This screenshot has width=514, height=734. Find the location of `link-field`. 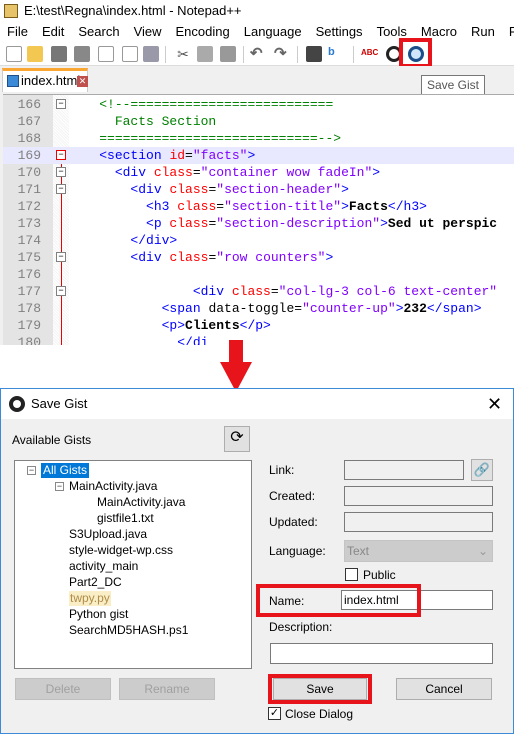

link-field is located at coordinates (404, 470).